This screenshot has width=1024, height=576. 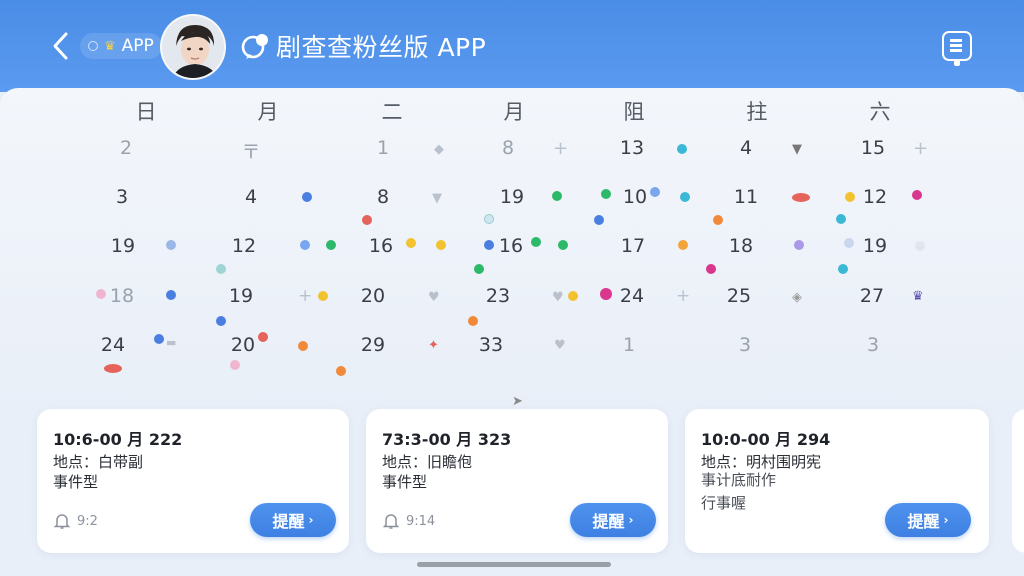 I want to click on calendar-day: 20, so click(x=373, y=296).